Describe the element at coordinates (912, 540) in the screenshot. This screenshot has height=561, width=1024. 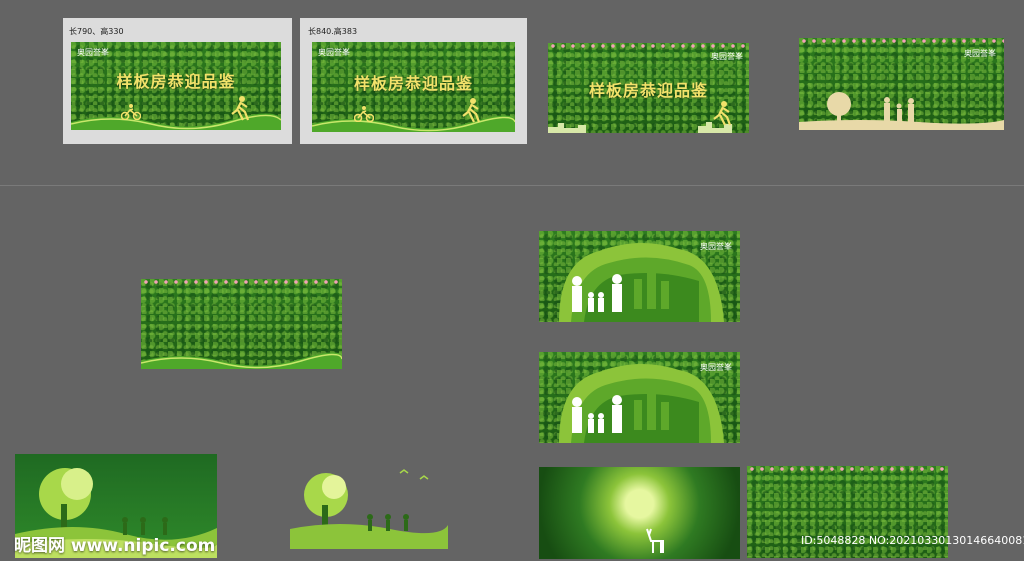
I see `image-id-text: ID:5048828 NO:20210330130146640081` at that location.